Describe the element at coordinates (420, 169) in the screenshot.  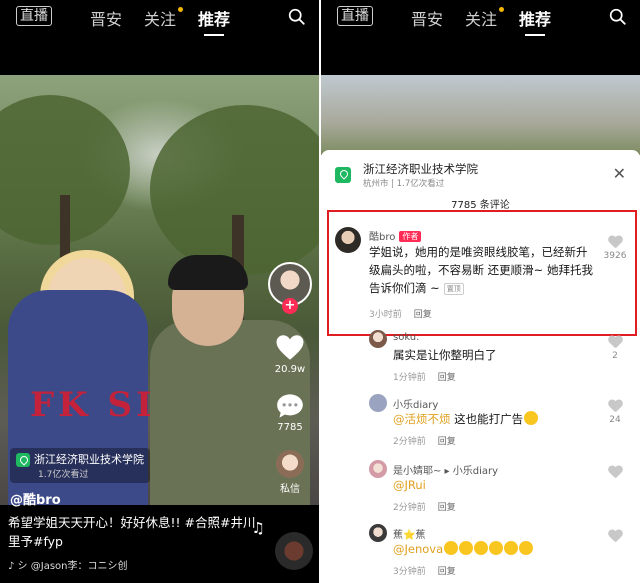
I see `location-name: 浙江经济职业技术学院` at that location.